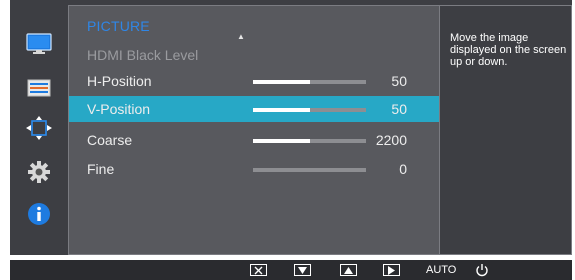 This screenshot has width=575, height=280. I want to click on auto-label: AUTO, so click(441, 270).